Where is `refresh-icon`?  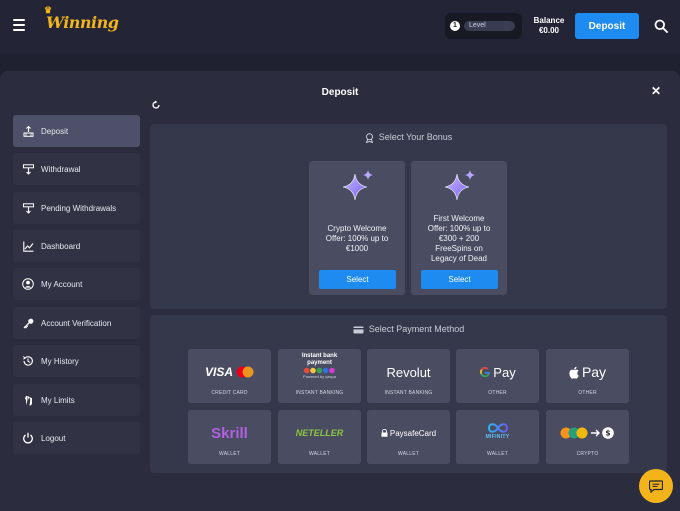
refresh-icon is located at coordinates (156, 105).